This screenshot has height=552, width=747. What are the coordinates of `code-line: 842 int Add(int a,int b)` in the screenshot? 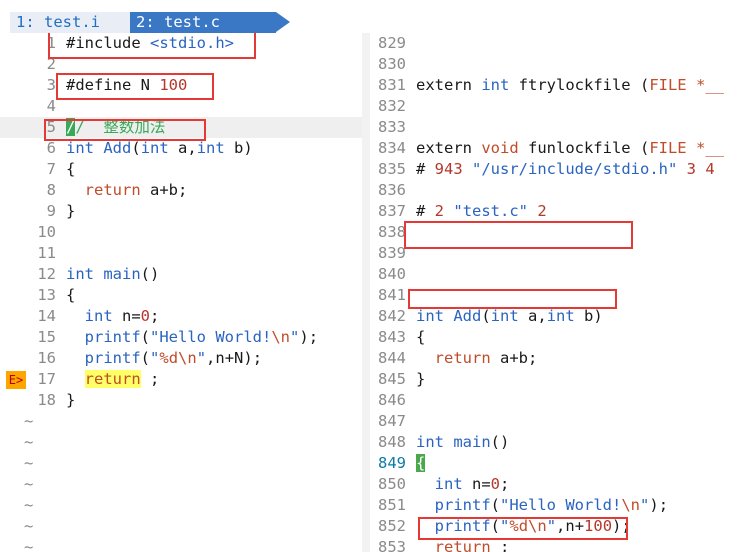 It's located at (490, 316).